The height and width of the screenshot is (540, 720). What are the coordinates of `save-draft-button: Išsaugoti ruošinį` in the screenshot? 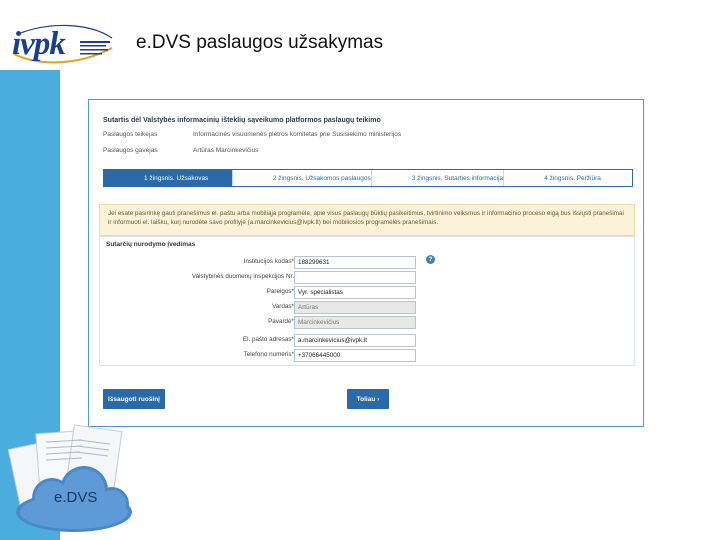 It's located at (134, 399).